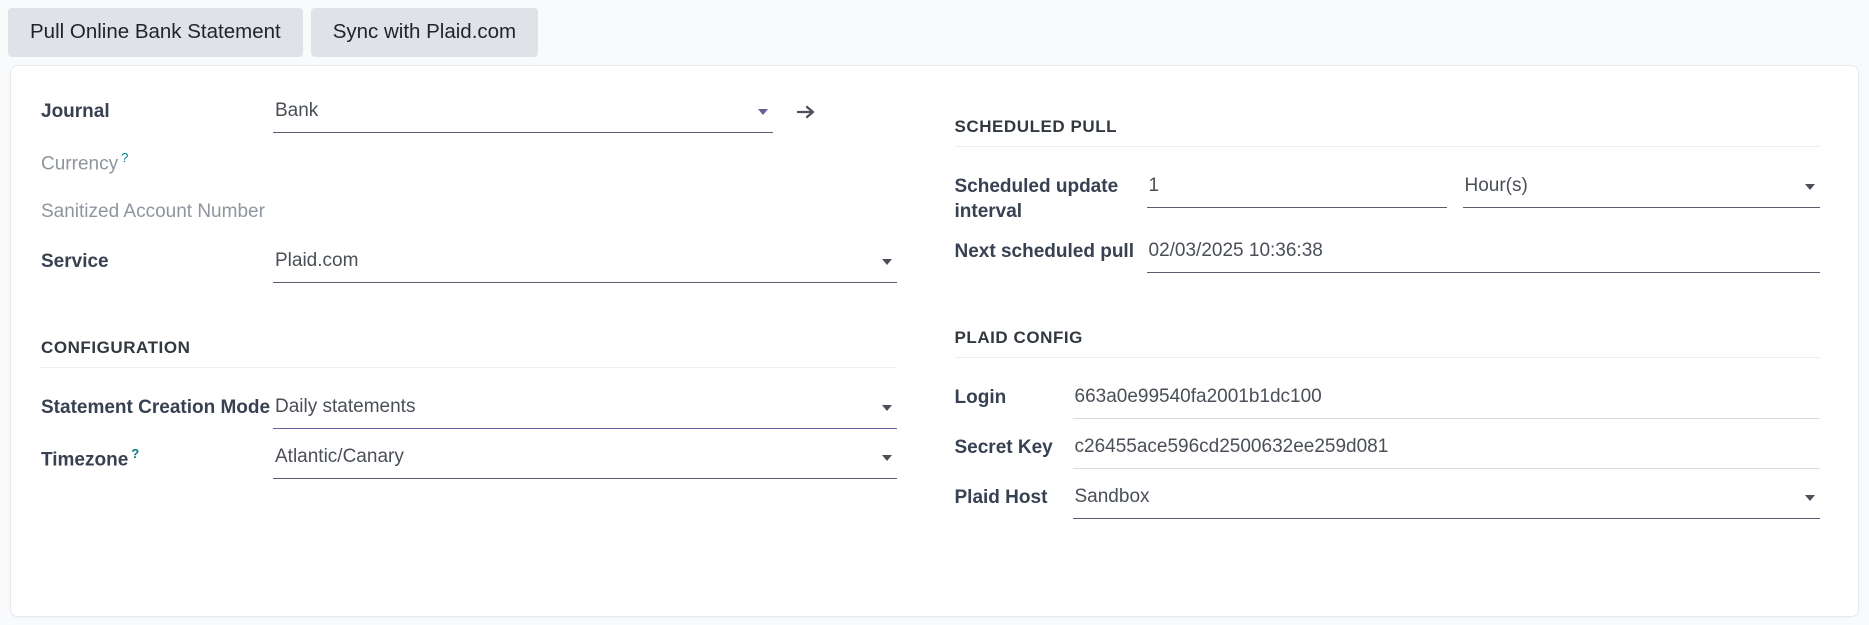 The width and height of the screenshot is (1869, 625). I want to click on field-row-statement-creation-mode: Statement Creation Mode Daily statements, so click(469, 409).